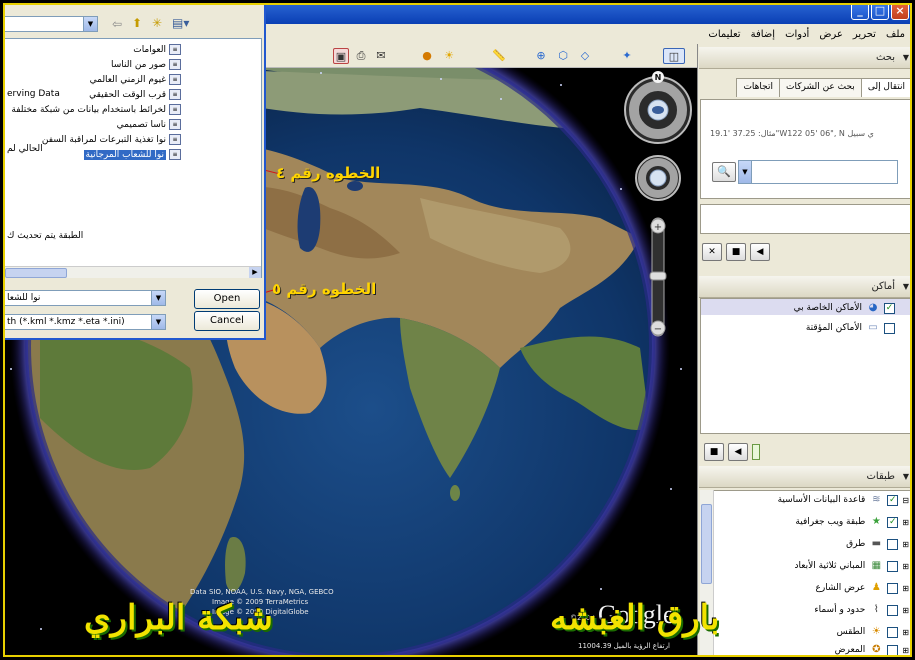  What do you see at coordinates (227, 299) in the screenshot?
I see `open-button: Open` at bounding box center [227, 299].